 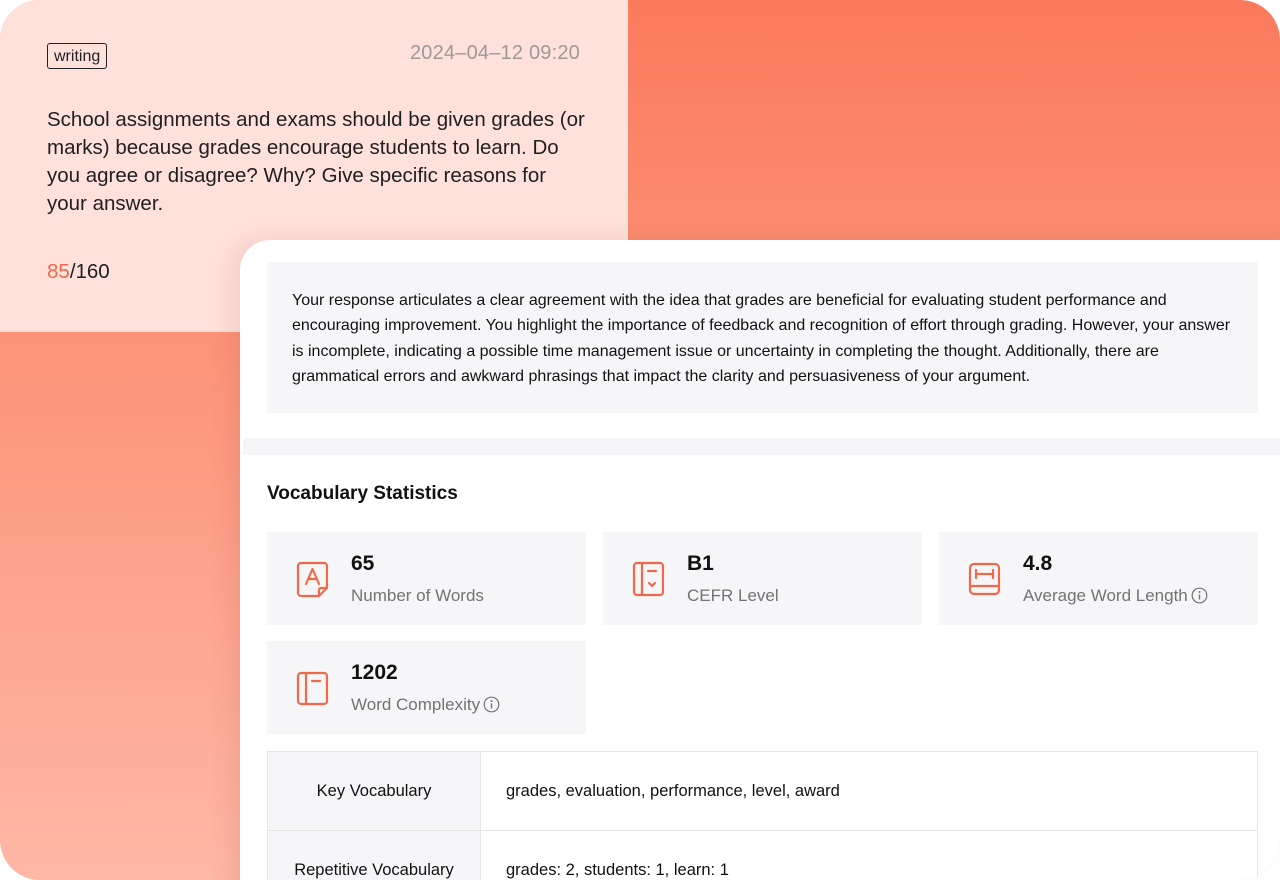 What do you see at coordinates (89, 271) in the screenshot?
I see `score-total: /160` at bounding box center [89, 271].